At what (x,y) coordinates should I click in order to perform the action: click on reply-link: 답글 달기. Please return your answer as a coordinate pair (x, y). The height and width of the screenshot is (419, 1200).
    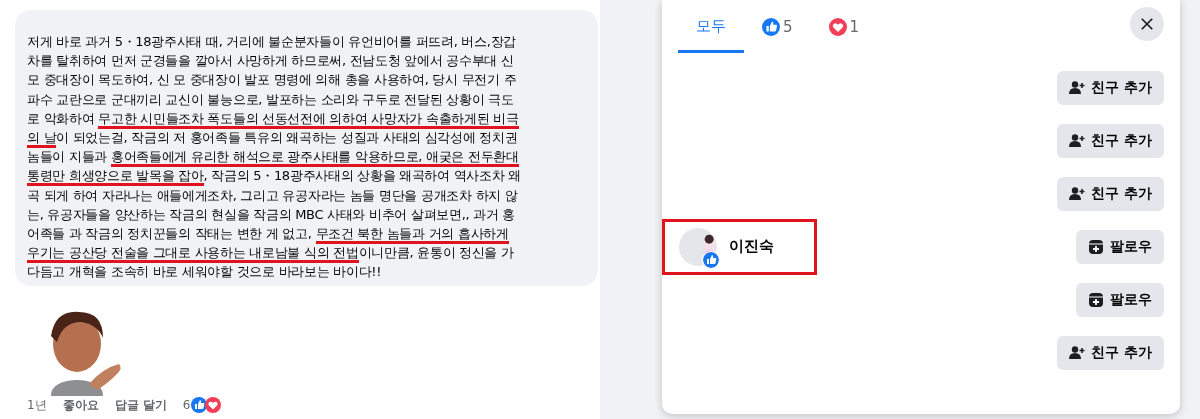
    Looking at the image, I should click on (140, 405).